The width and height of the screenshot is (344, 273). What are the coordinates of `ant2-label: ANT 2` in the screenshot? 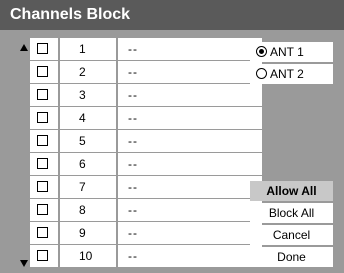 It's located at (287, 74).